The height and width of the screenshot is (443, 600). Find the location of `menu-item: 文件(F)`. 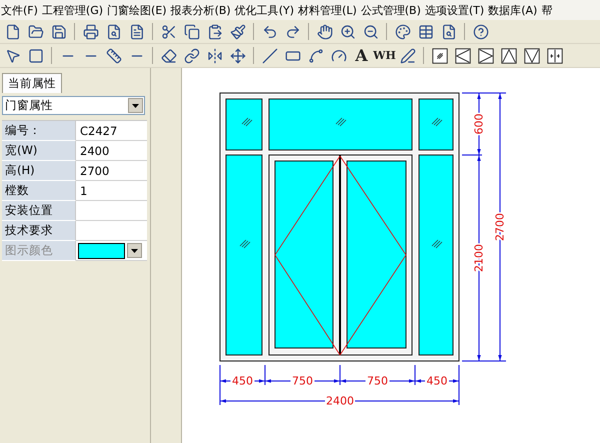

menu-item: 文件(F) is located at coordinates (20, 10).